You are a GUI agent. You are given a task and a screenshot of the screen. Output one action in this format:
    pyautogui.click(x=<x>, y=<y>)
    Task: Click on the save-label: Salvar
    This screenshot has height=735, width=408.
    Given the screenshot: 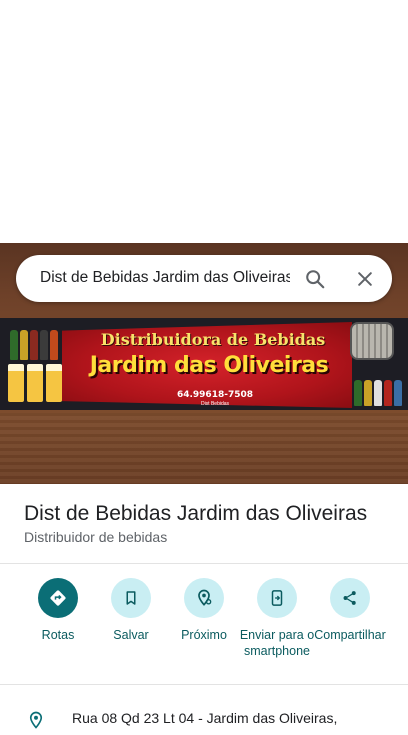 What is the action you would take?
    pyautogui.click(x=131, y=635)
    